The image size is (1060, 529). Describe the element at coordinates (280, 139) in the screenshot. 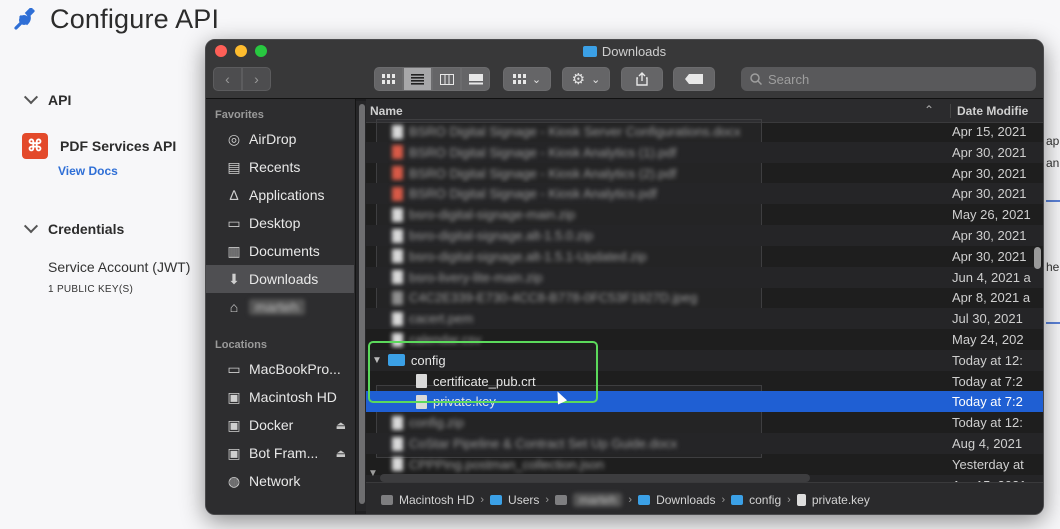

I see `sidebar-item-airdrop: ◎ AirDrop` at that location.